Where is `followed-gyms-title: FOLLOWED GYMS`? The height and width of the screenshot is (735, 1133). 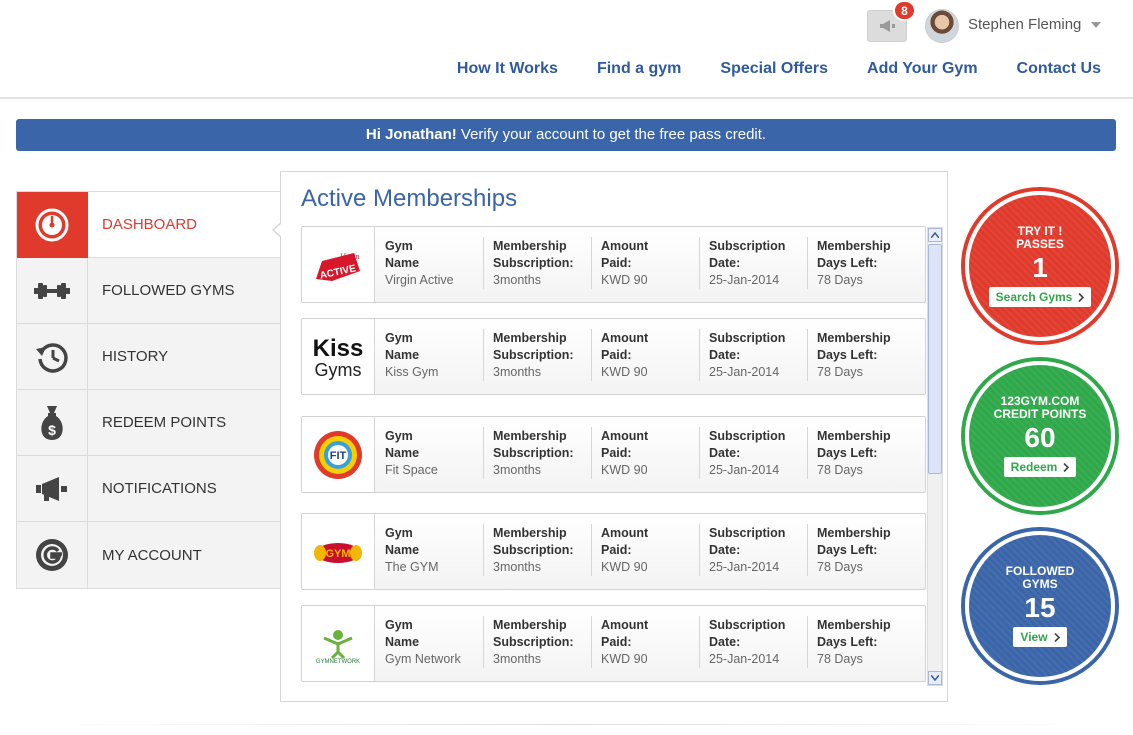 followed-gyms-title: FOLLOWED GYMS is located at coordinates (1040, 577).